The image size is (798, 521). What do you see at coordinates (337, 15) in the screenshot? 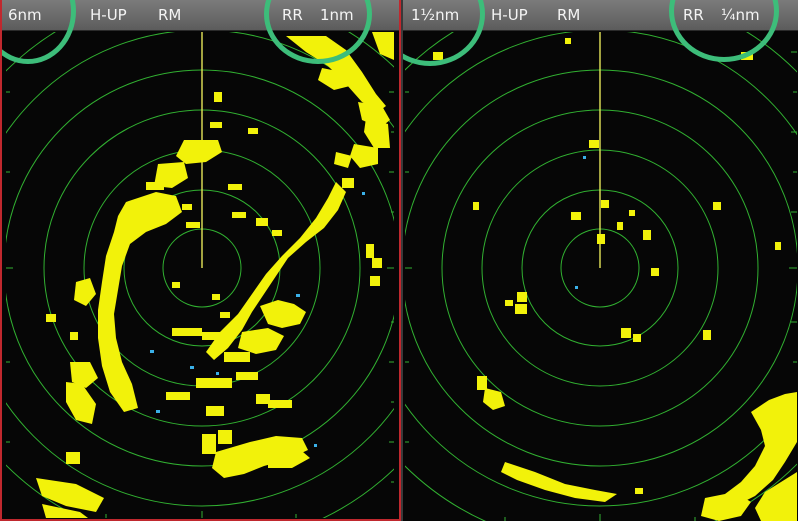
I see `range-ring-interval: 1nm` at bounding box center [337, 15].